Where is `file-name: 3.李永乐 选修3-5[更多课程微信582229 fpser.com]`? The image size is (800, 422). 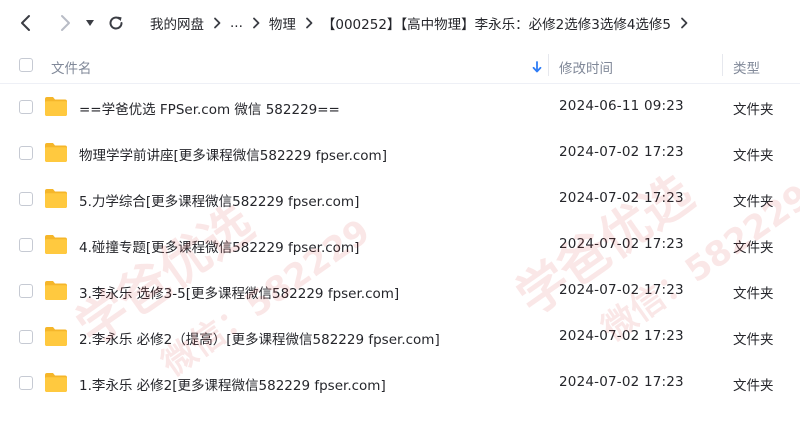 file-name: 3.李永乐 选修3-5[更多课程微信582229 fpser.com] is located at coordinates (239, 292).